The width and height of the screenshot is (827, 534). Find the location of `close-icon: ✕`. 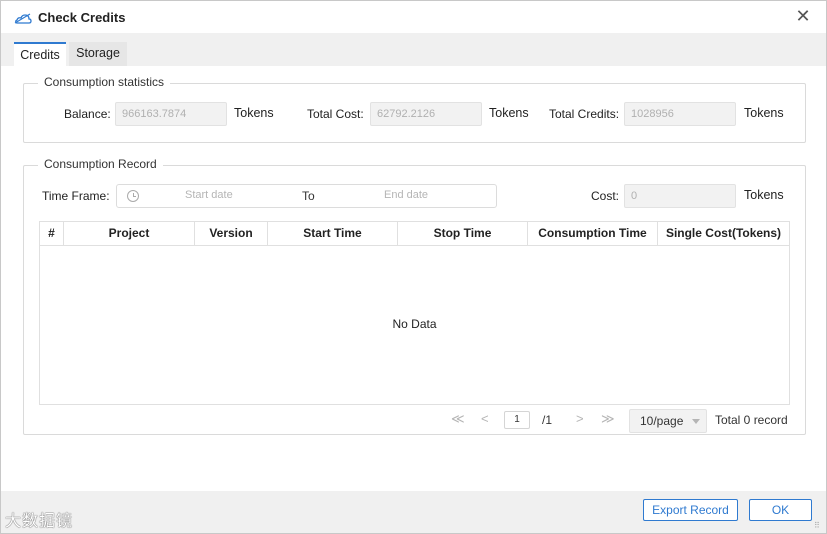

close-icon: ✕ is located at coordinates (803, 16).